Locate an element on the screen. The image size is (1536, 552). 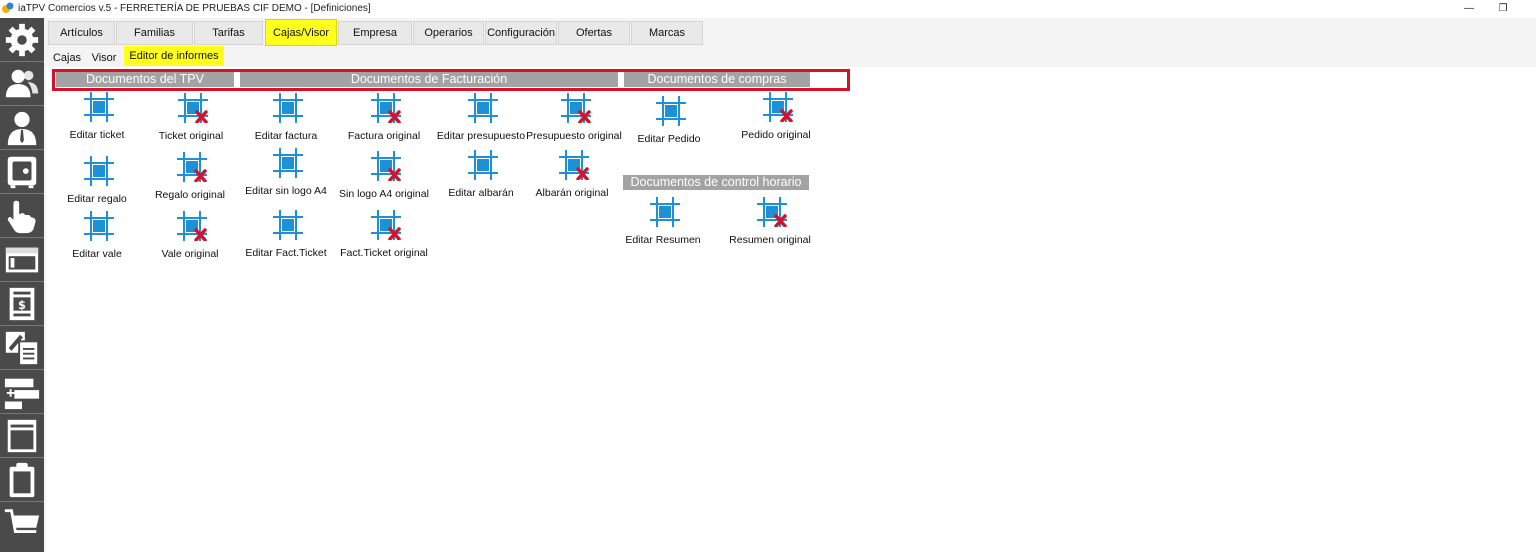
editar-regalo-button: Editar regalo is located at coordinates (97, 184).